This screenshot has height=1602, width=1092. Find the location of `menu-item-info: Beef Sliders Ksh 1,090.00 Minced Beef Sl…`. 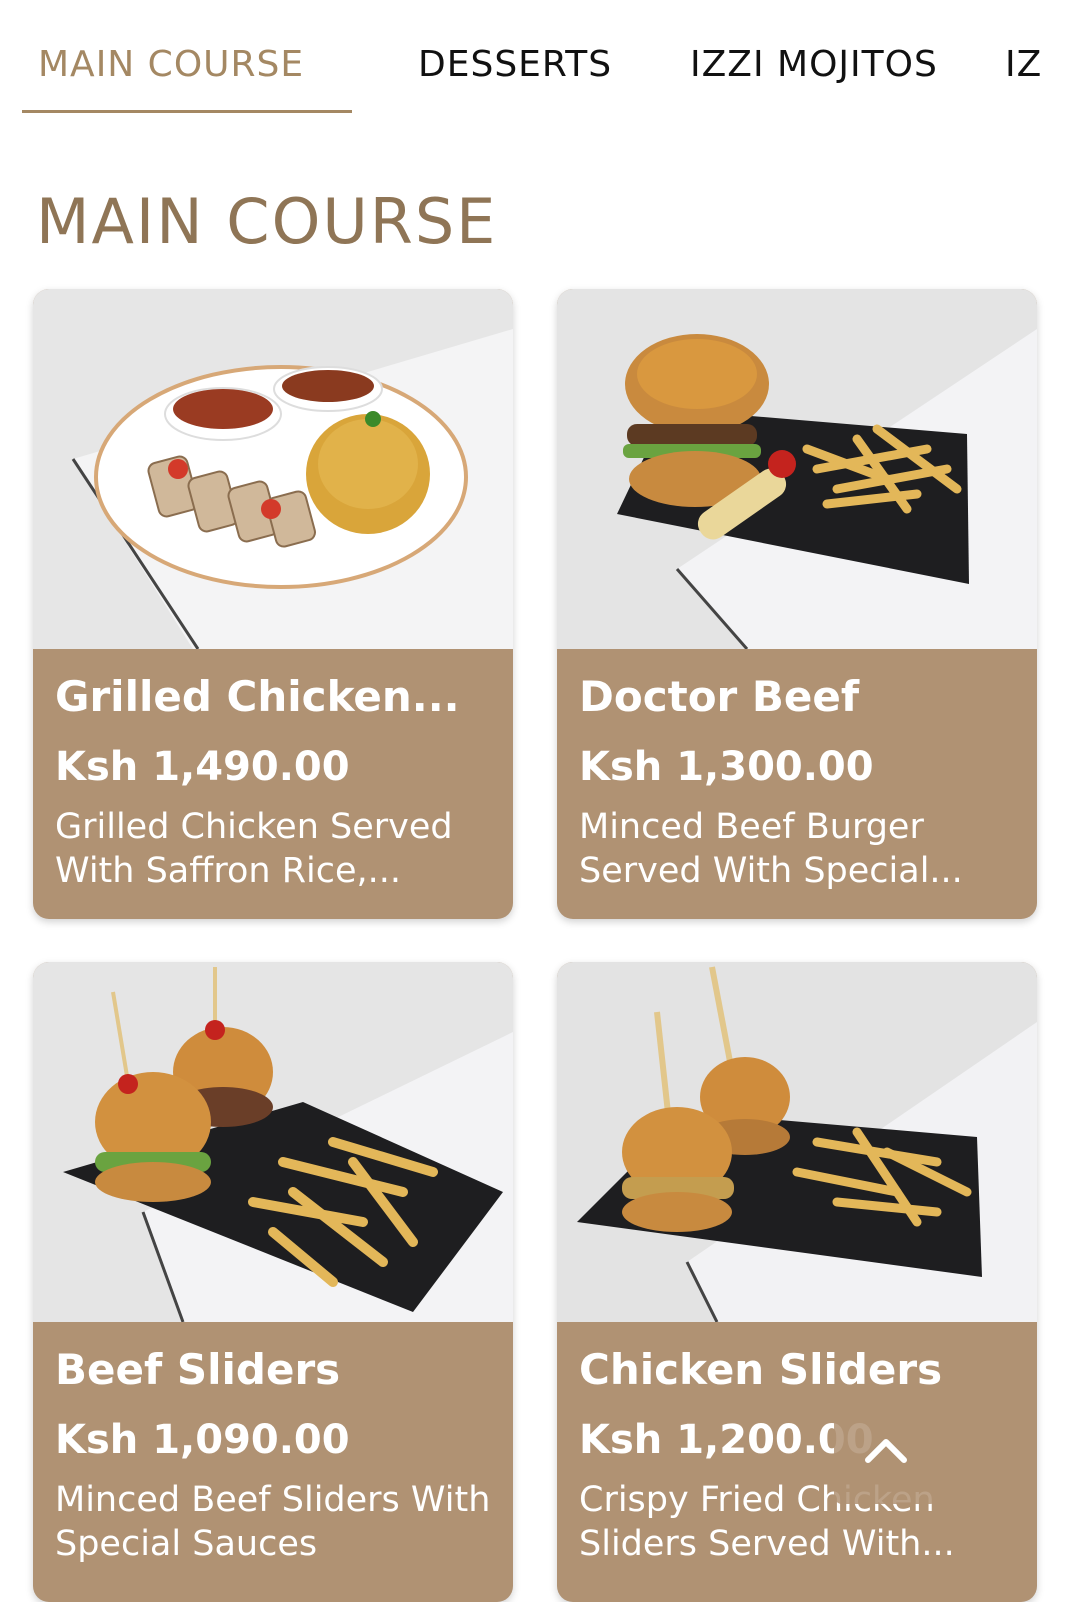

menu-item-info: Beef Sliders Ksh 1,090.00 Minced Beef Sl… is located at coordinates (273, 1444).